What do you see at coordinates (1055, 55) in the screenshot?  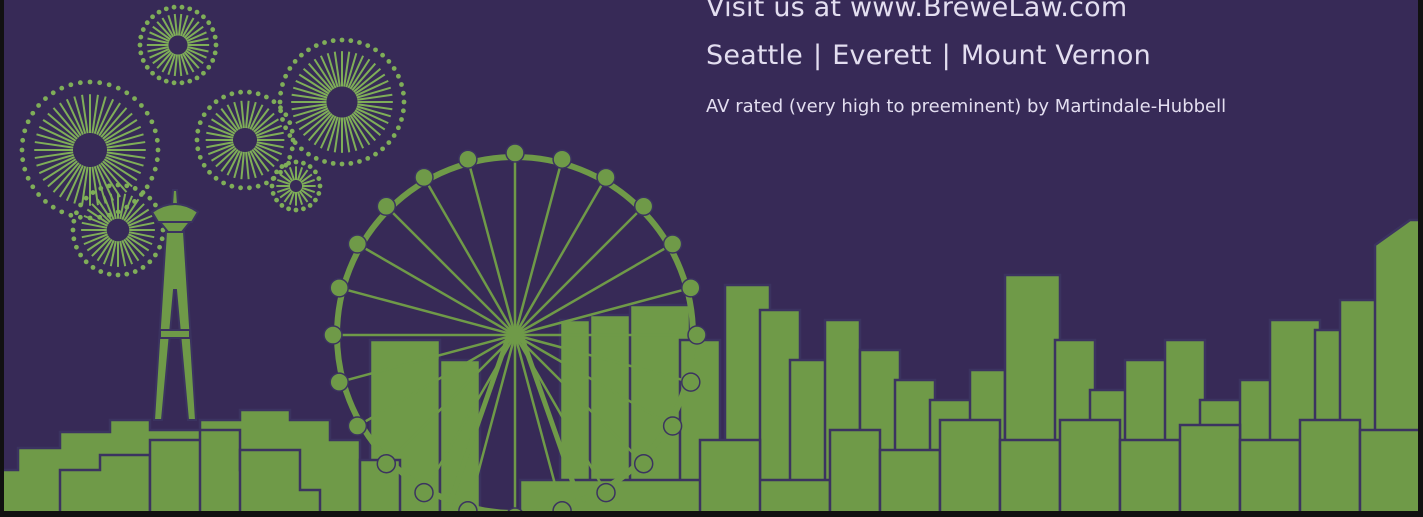 I see `office-mount-vernon: Mount Vernon` at bounding box center [1055, 55].